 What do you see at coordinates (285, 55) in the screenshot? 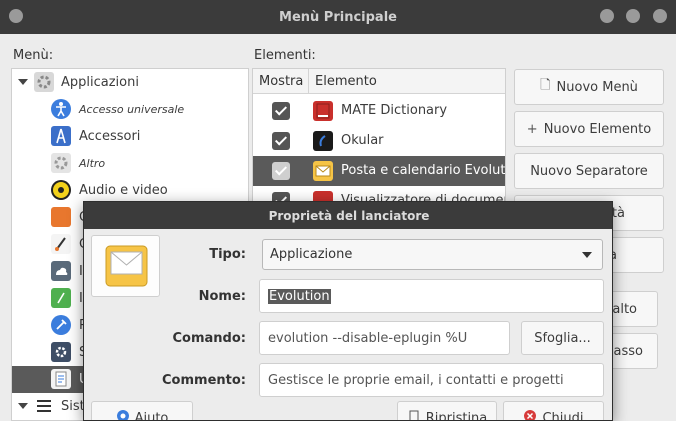
I see `elements-label: Elementi:` at bounding box center [285, 55].